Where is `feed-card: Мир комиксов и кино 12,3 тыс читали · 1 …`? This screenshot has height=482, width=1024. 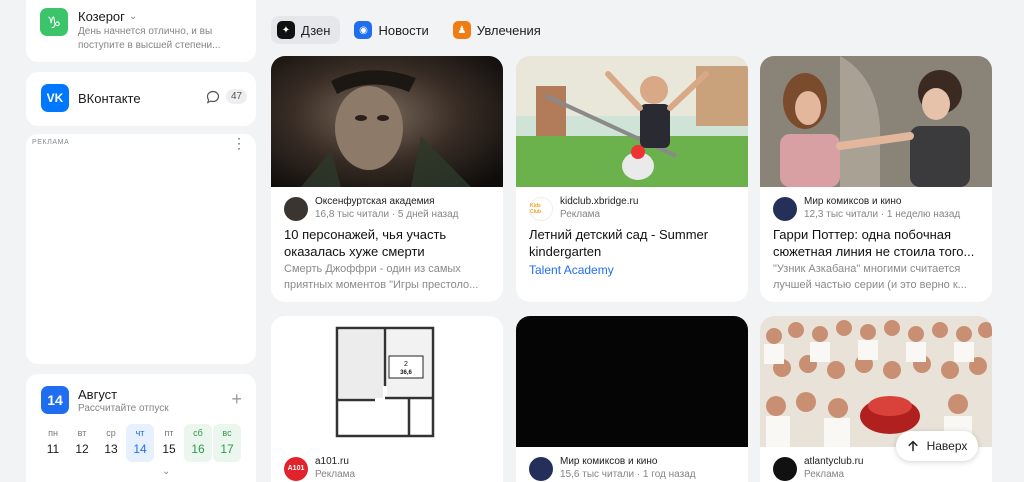
feed-card: Мир комиксов и кино 12,3 тыс читали · 1 … is located at coordinates (876, 179).